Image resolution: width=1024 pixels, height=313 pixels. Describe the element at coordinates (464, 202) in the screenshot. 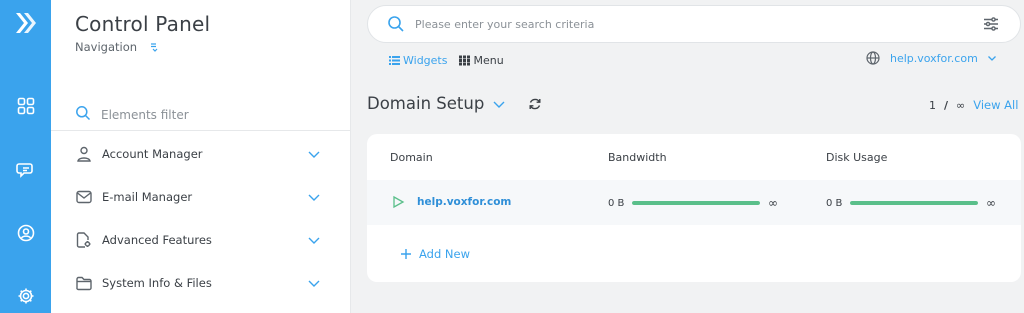

I see `domain-link: help.voxfor.com` at that location.